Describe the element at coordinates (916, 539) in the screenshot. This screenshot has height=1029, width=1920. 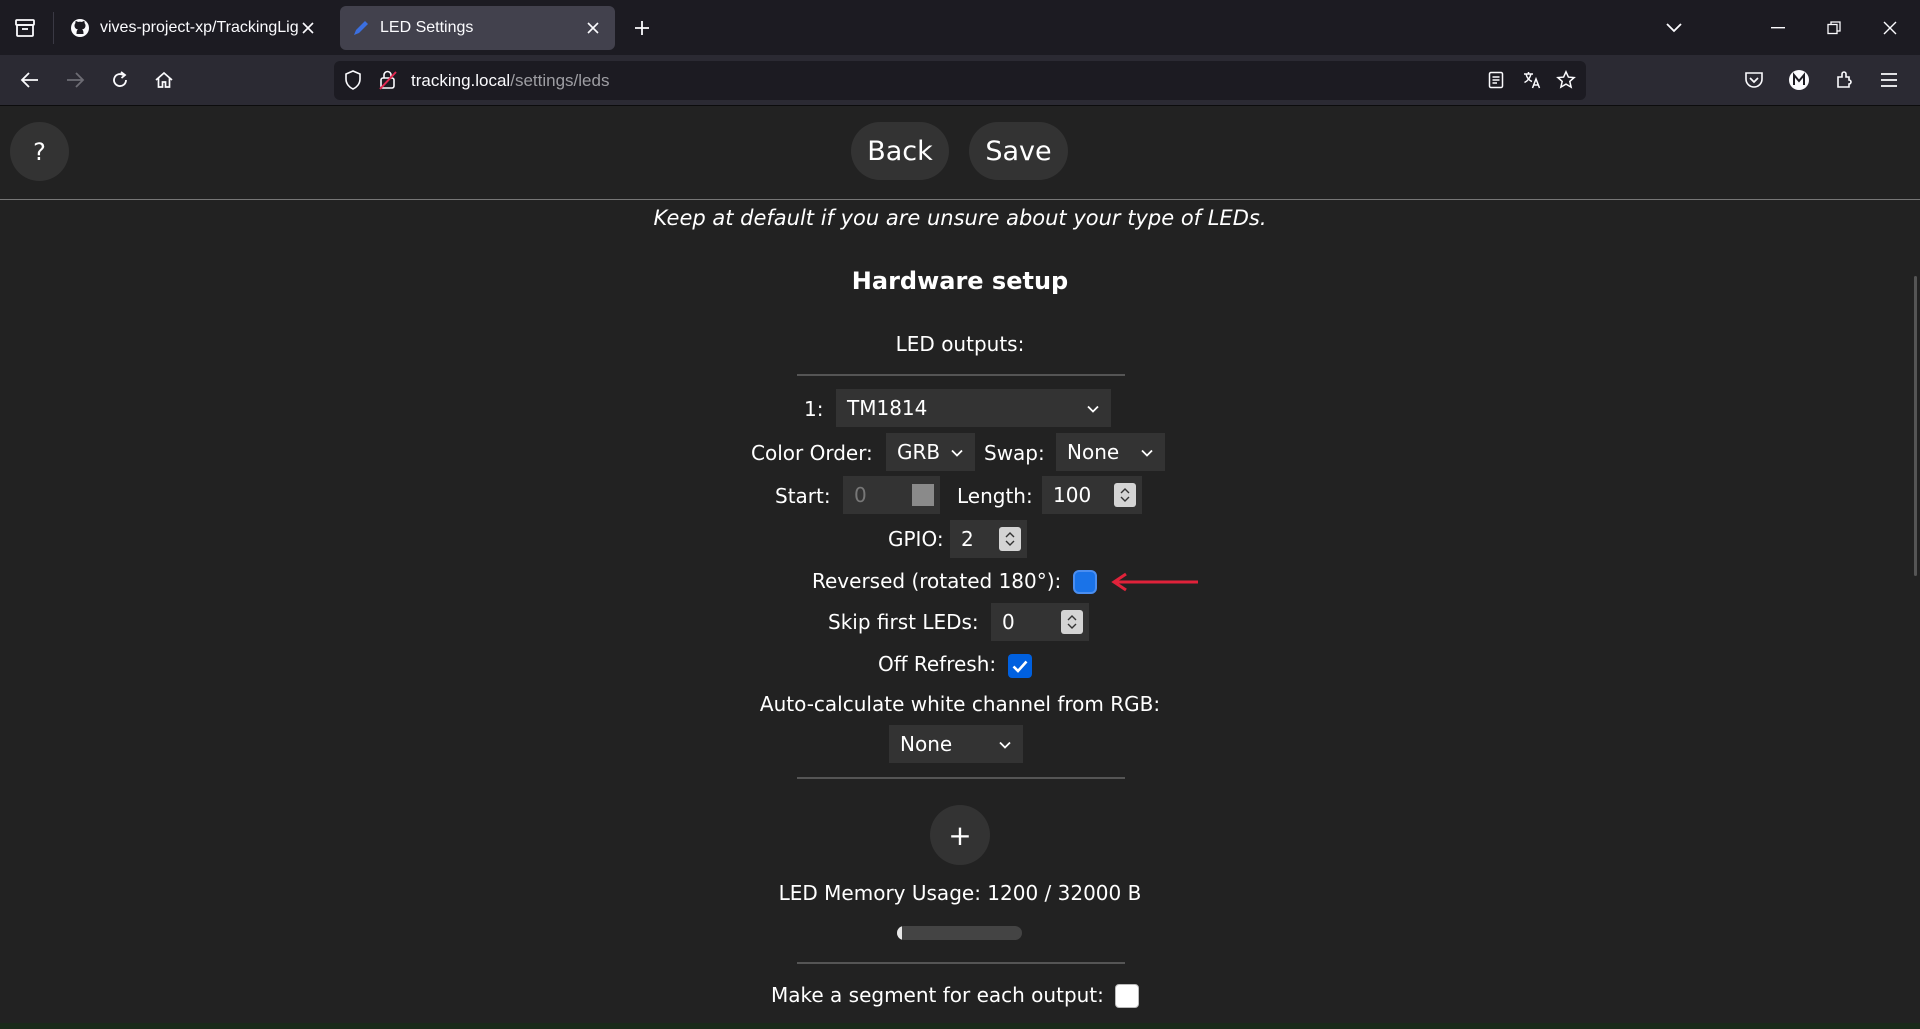
I see `gpio-label: GPIO:` at that location.